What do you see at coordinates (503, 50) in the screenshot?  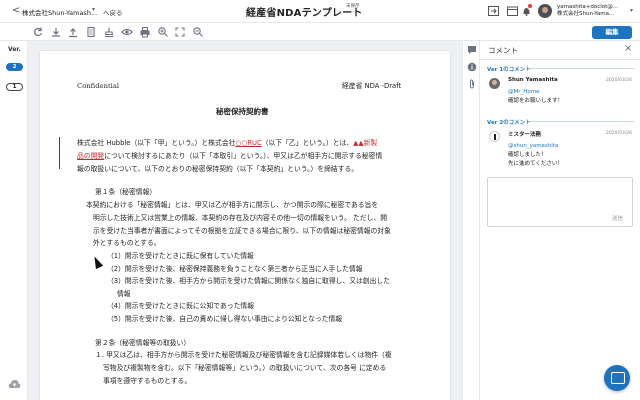 I see `comment-panel-title: コメント` at bounding box center [503, 50].